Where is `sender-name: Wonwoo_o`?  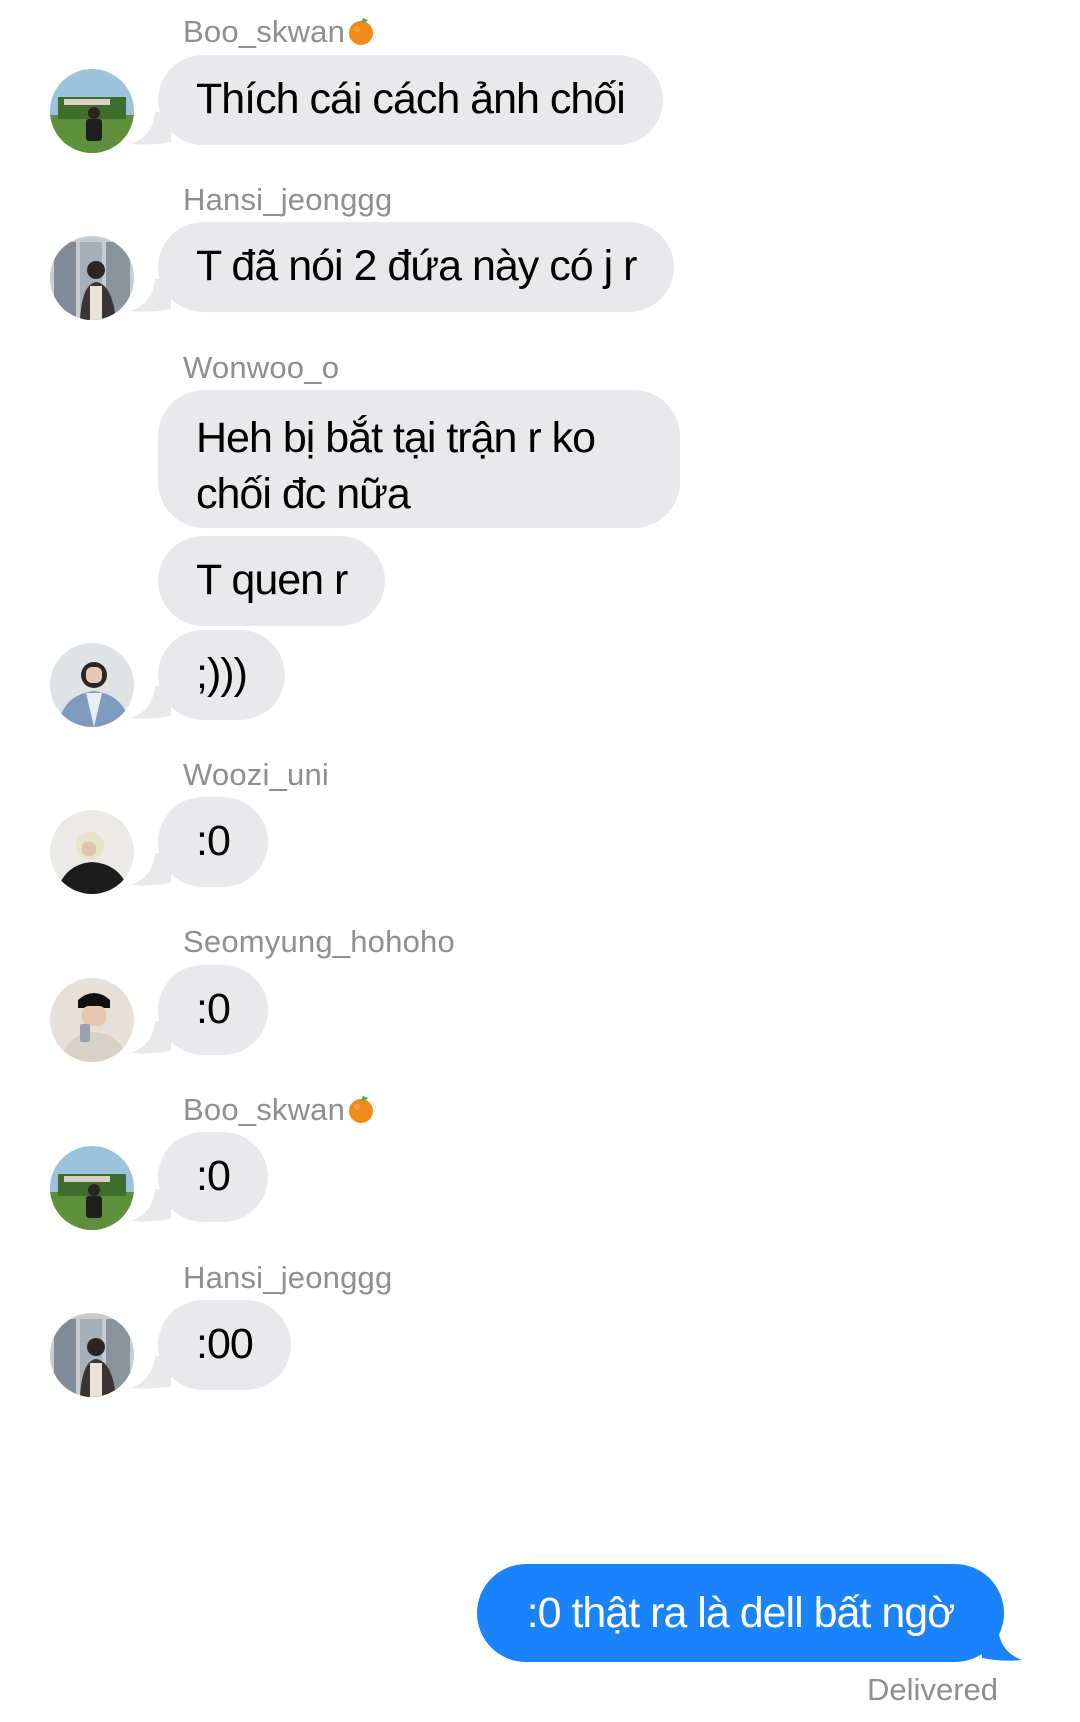
sender-name: Wonwoo_o is located at coordinates (261, 367).